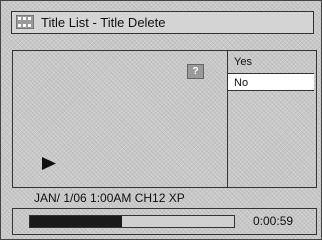 The height and width of the screenshot is (240, 322). I want to click on play-icon, so click(49, 163).